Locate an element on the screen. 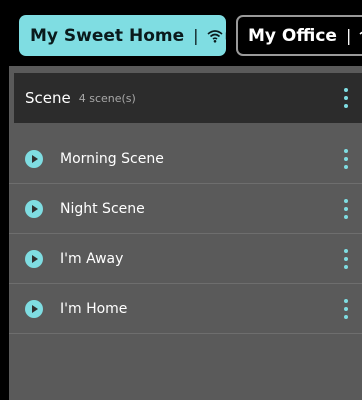  scene-row-im-home: I'm Home is located at coordinates (185, 309).